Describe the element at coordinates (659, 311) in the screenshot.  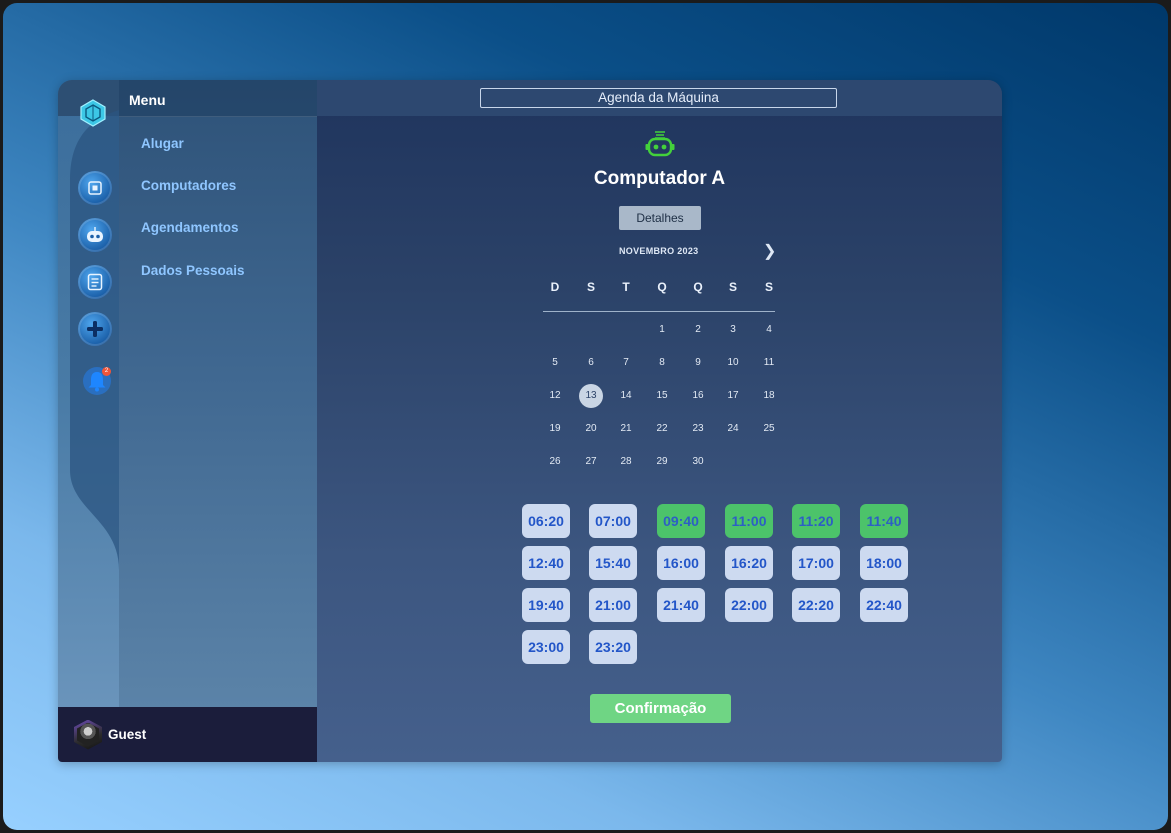
I see `calendar-divider` at that location.